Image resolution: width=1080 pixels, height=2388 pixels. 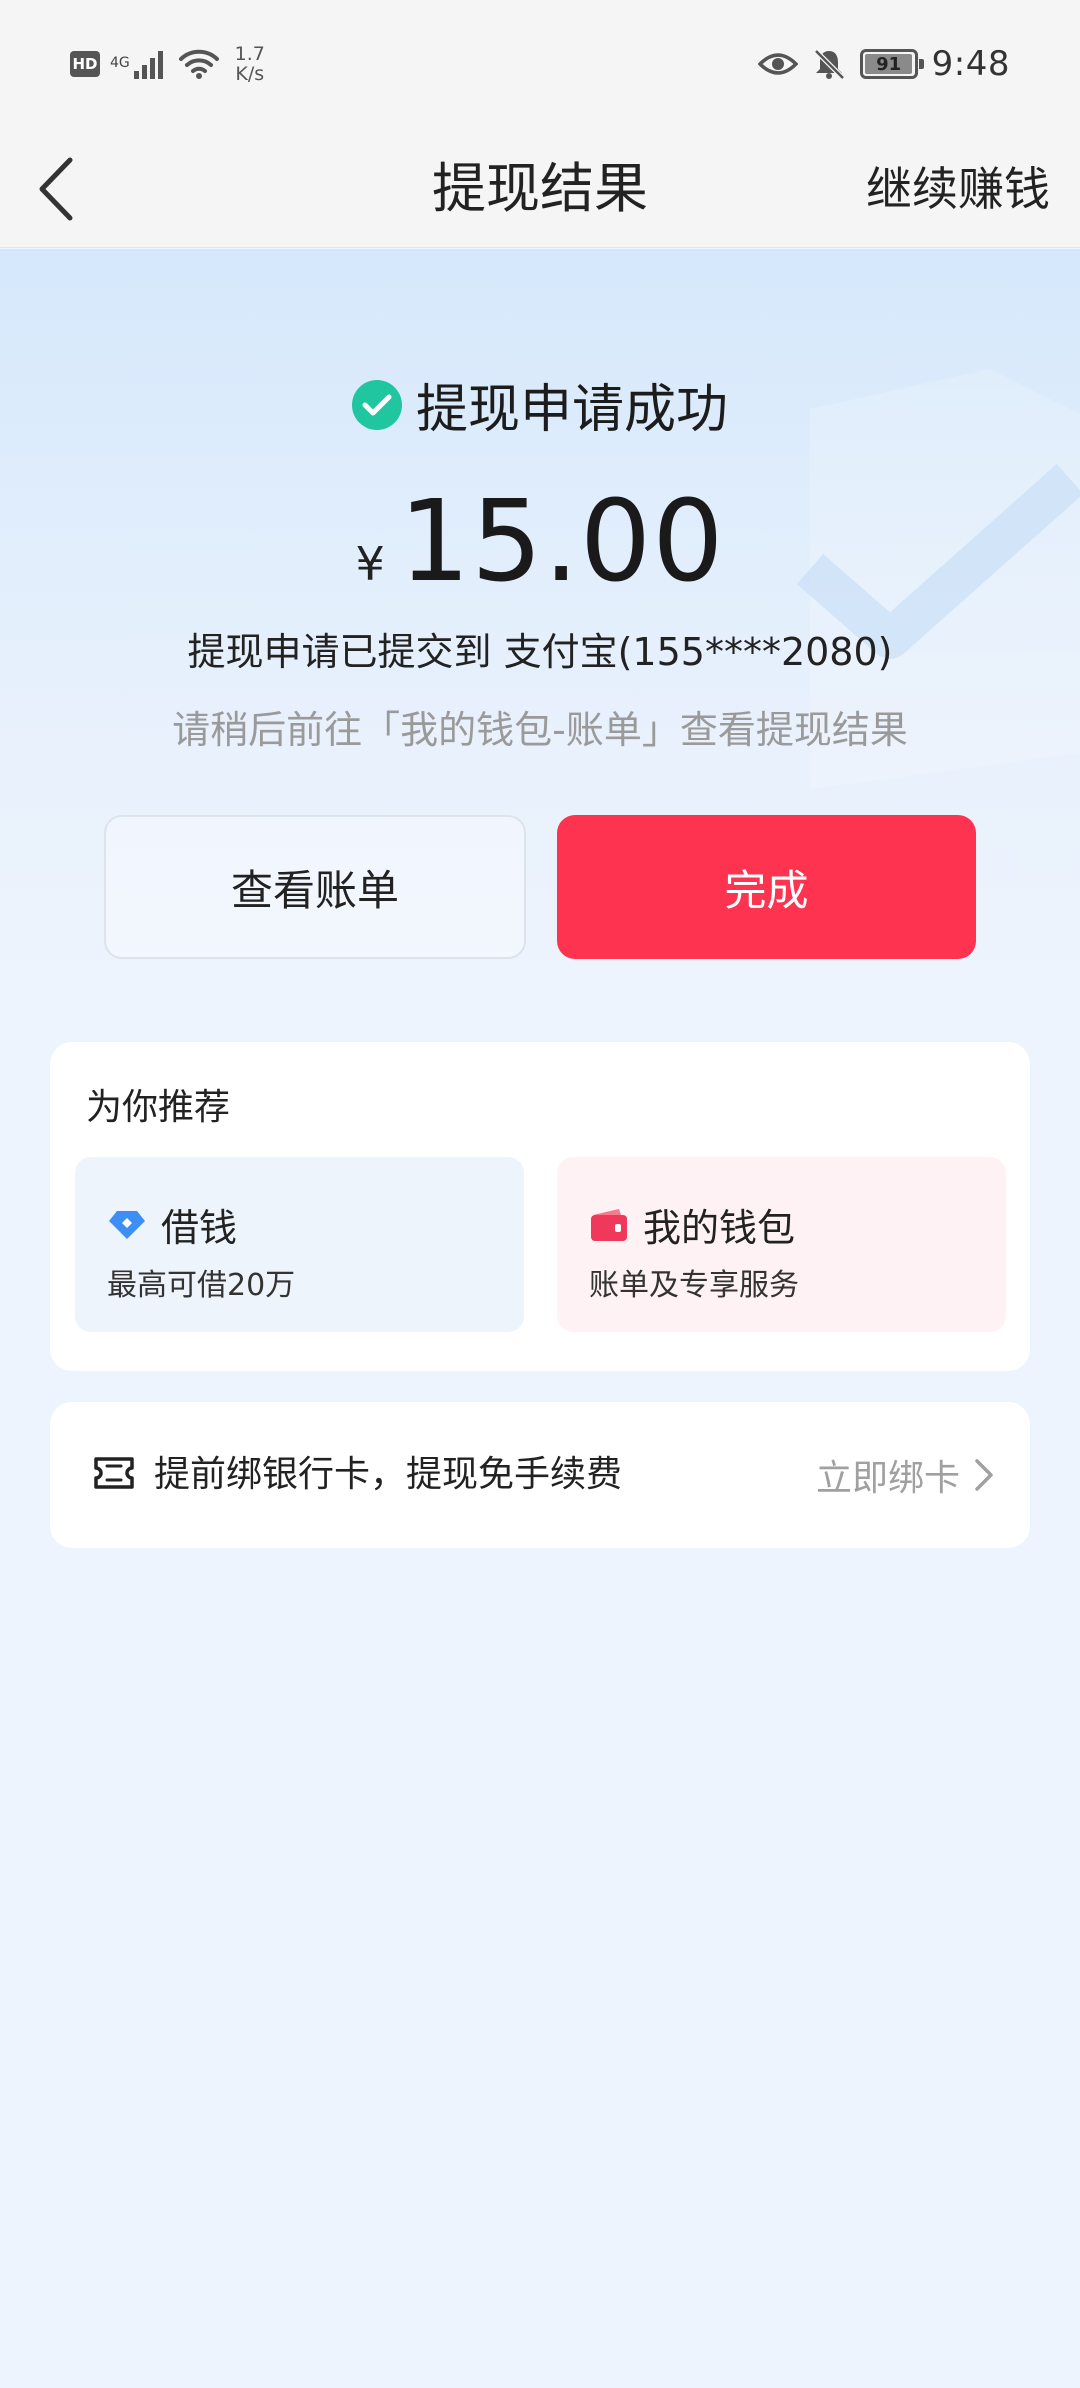 What do you see at coordinates (199, 1228) in the screenshot?
I see `recommend-item-name: 借钱` at bounding box center [199, 1228].